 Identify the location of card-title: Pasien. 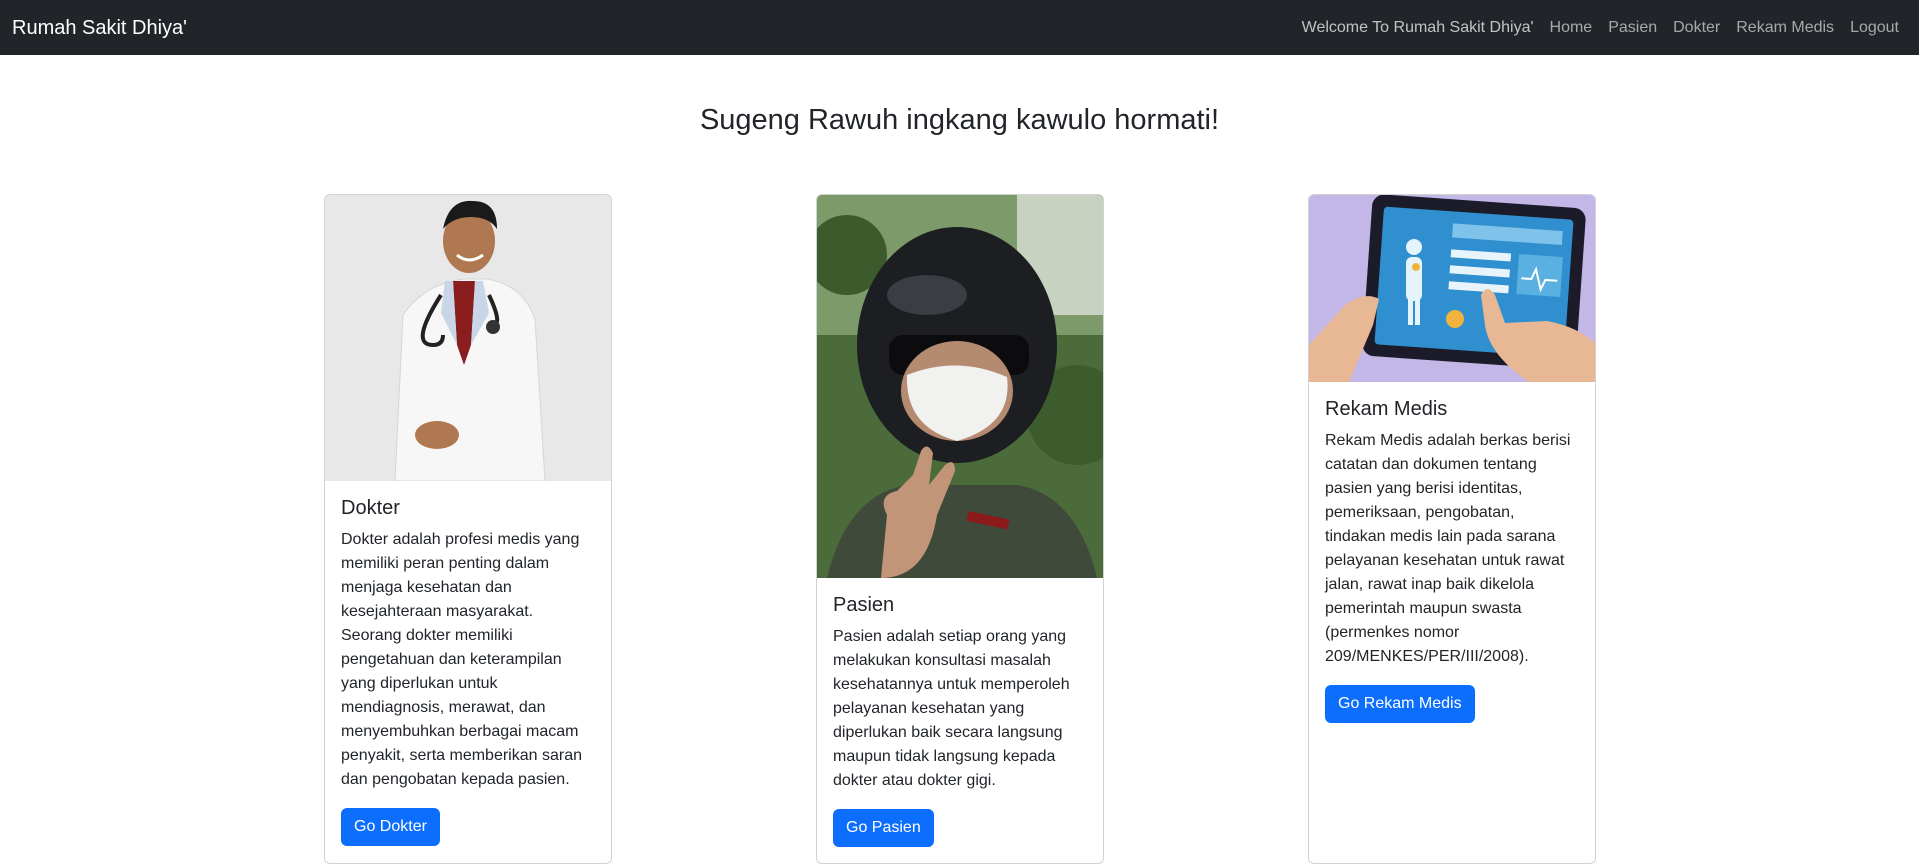
(864, 605).